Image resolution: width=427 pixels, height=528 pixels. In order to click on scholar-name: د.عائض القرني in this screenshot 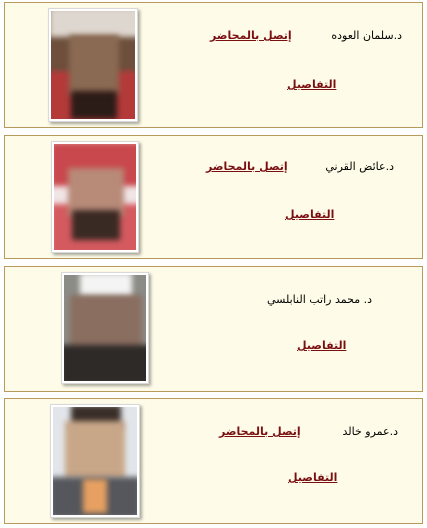, I will do `click(359, 166)`.